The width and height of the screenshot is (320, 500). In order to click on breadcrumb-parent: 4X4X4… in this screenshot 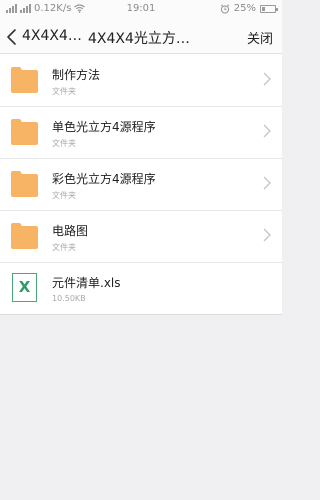, I will do `click(52, 36)`.